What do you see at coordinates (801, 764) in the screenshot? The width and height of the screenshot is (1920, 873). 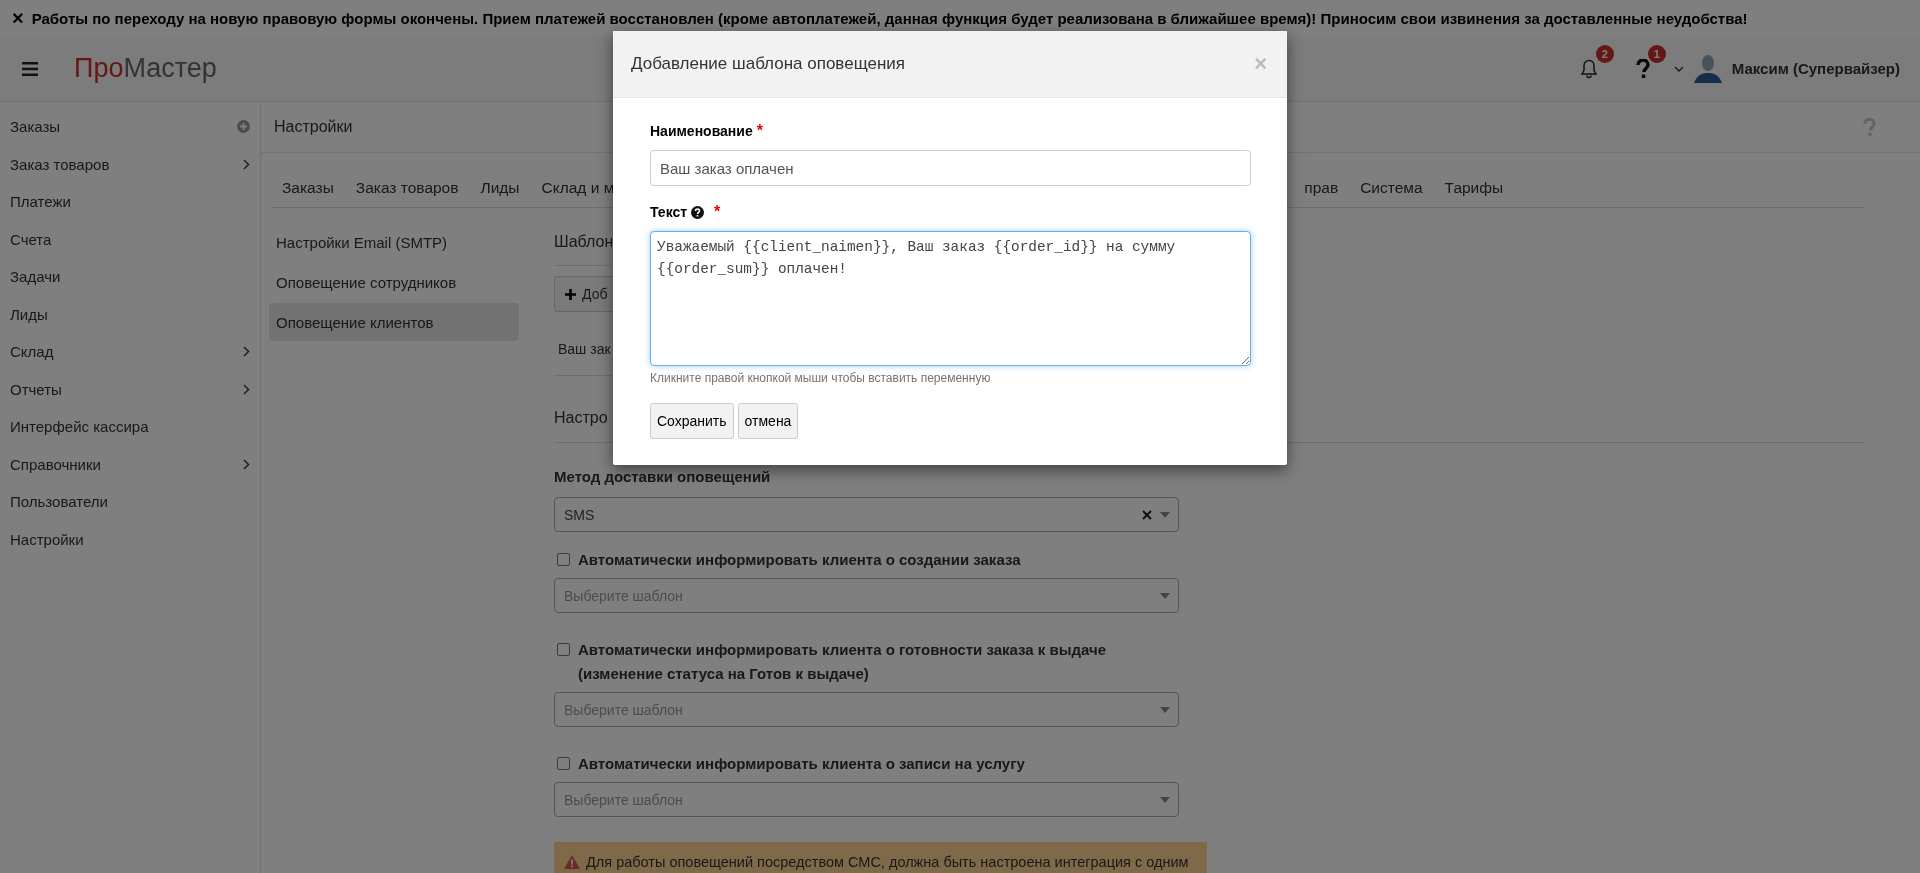 I see `checkbox-label: Автоматически информировать клиента о записи на услугу` at bounding box center [801, 764].